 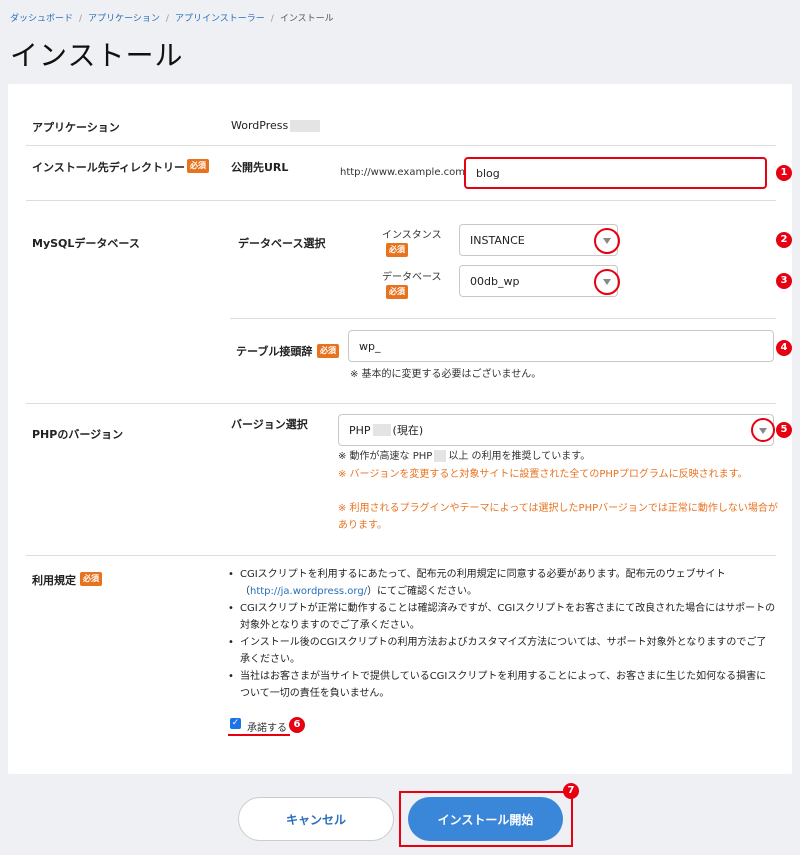 What do you see at coordinates (784, 348) in the screenshot?
I see `marker-4: 4` at bounding box center [784, 348].